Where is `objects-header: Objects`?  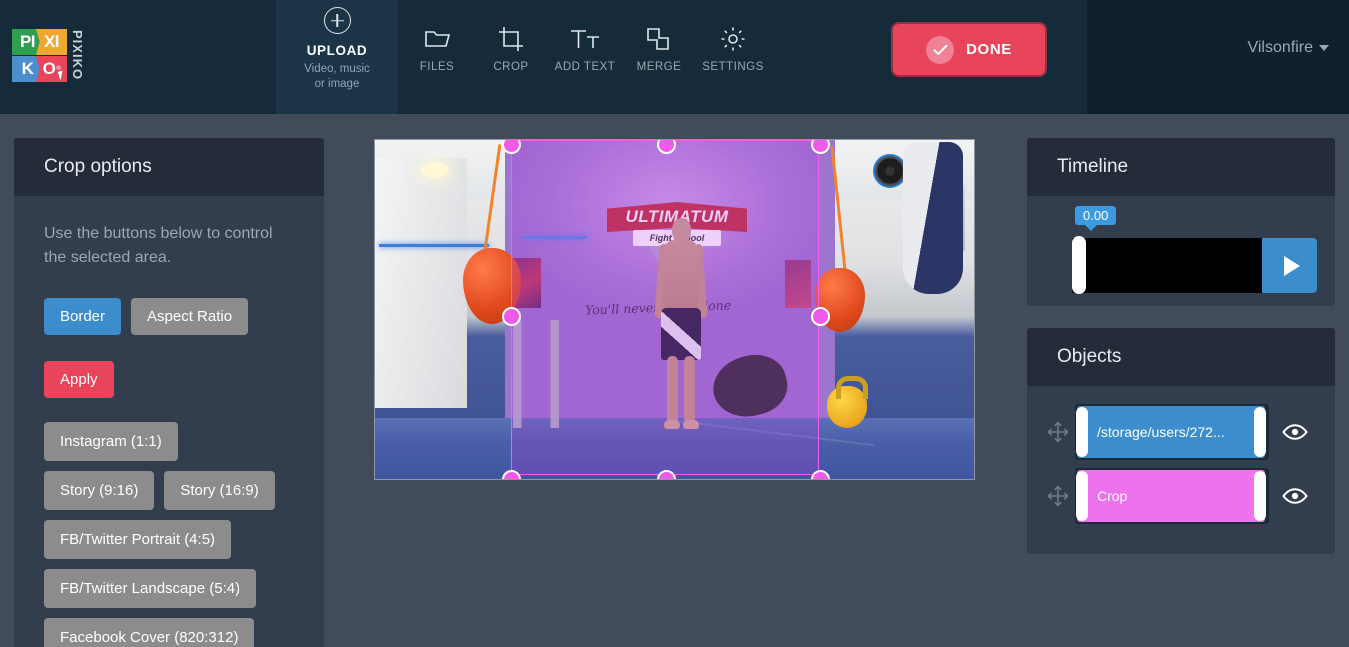
objects-header: Objects is located at coordinates (1181, 357).